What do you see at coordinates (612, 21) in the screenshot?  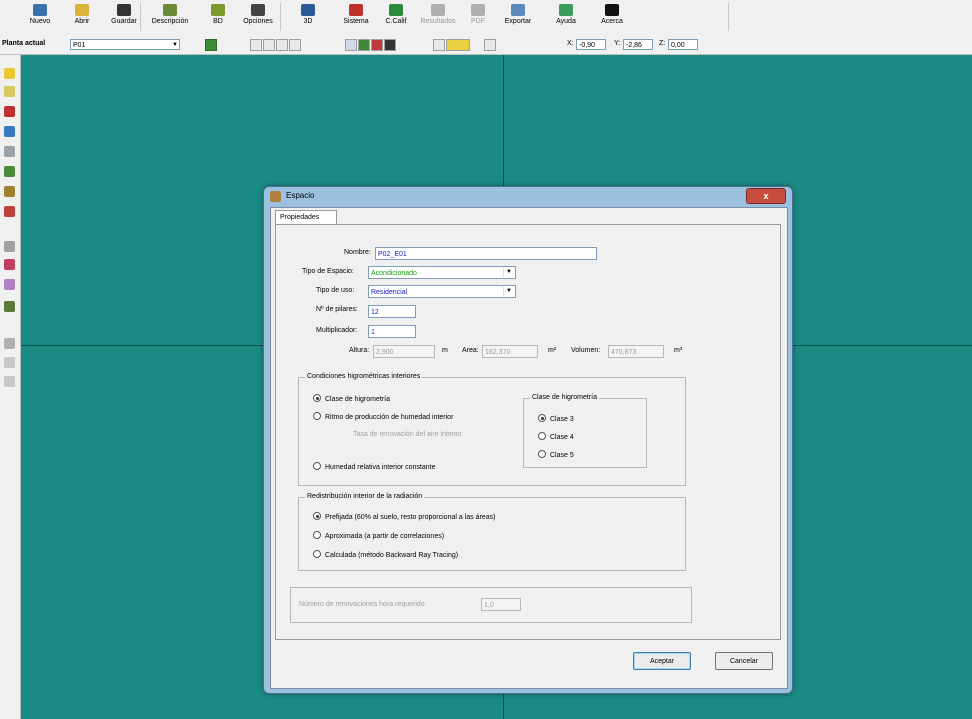 I see `toolbar-button-label: Acerca` at bounding box center [612, 21].